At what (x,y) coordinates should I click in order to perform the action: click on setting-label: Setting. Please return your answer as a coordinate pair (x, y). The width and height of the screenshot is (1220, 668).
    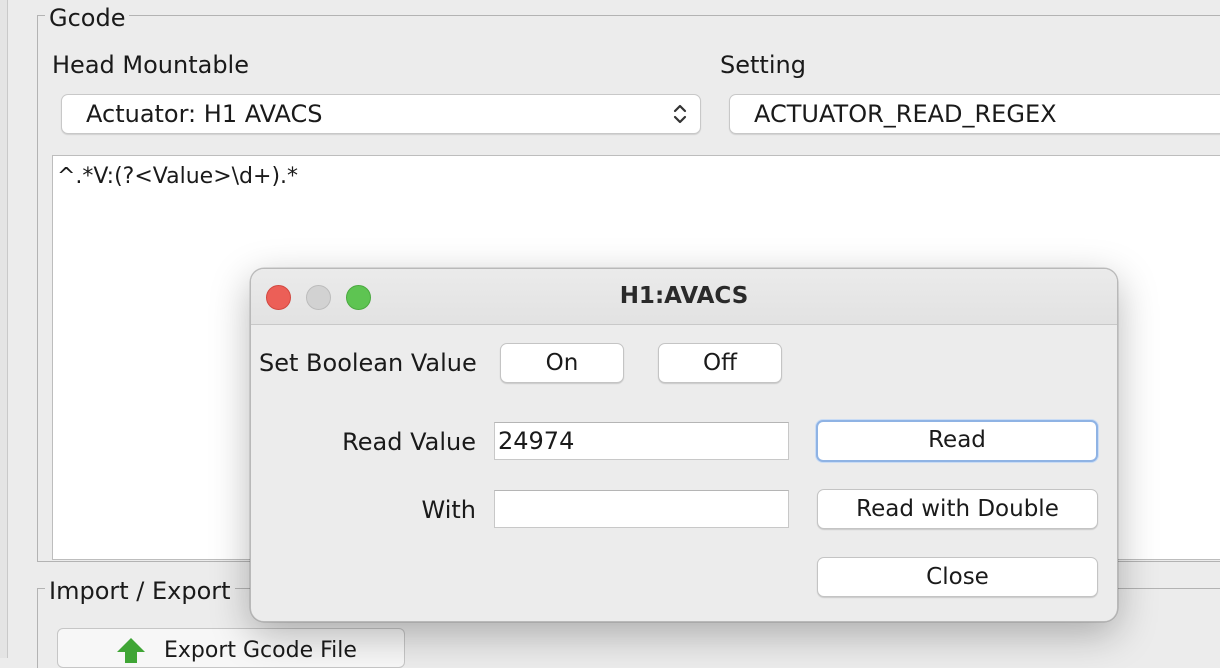
    Looking at the image, I should click on (763, 65).